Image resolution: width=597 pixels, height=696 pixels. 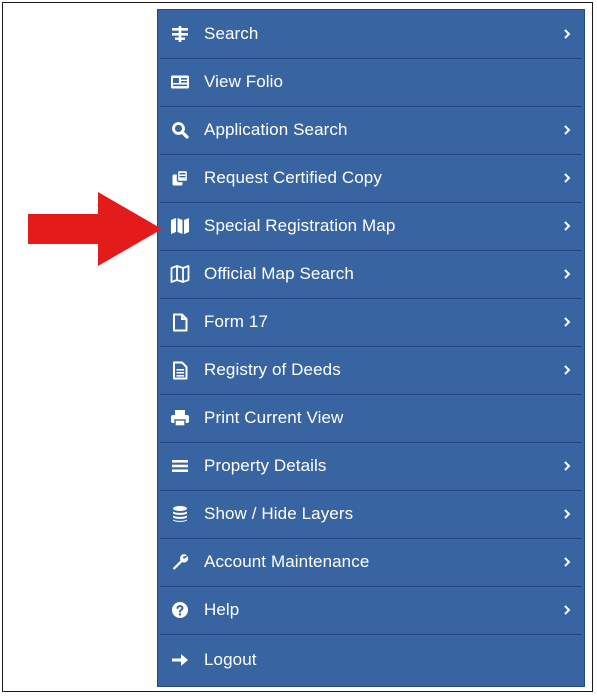 What do you see at coordinates (180, 322) in the screenshot?
I see `file-icon` at bounding box center [180, 322].